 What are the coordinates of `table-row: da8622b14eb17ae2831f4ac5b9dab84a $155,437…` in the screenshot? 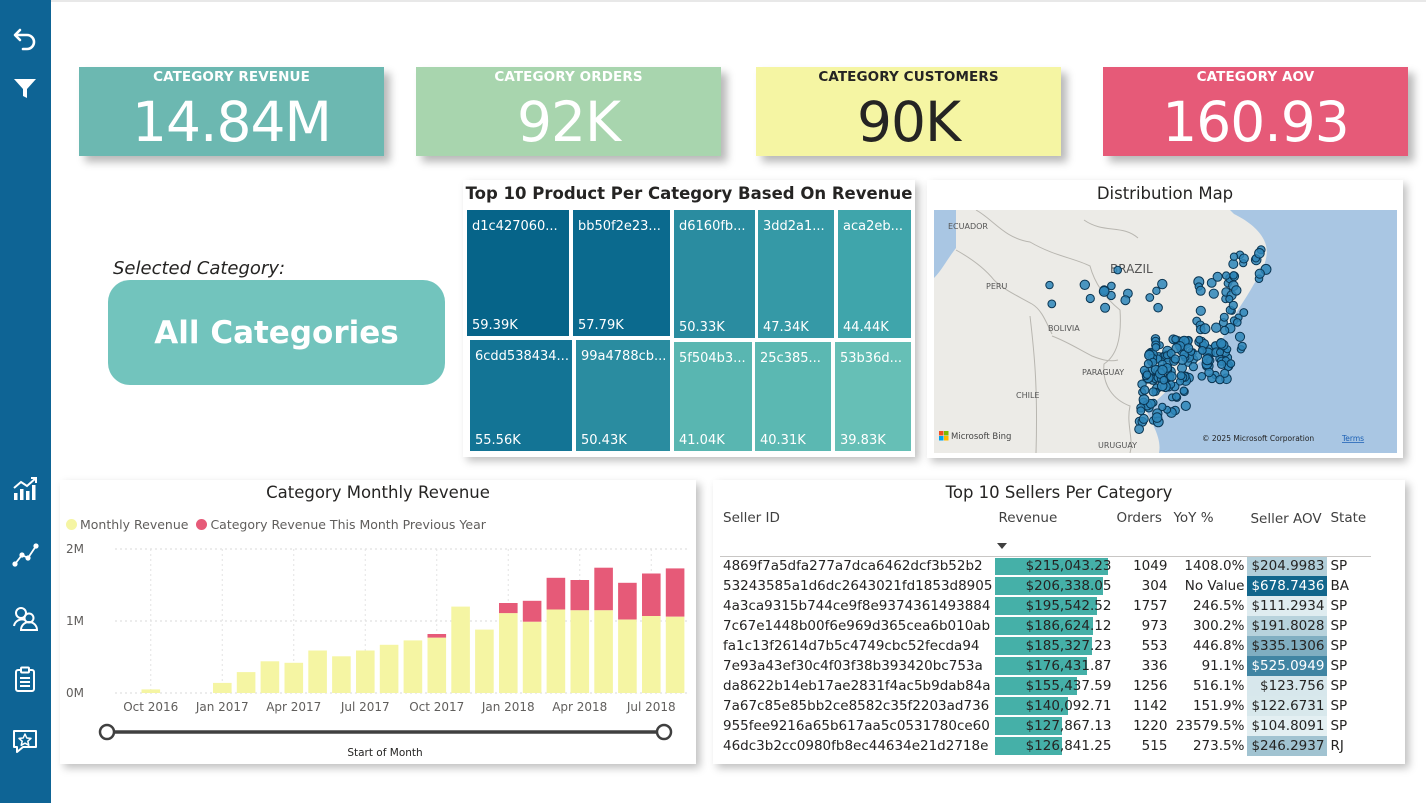 It's located at (1045, 686).